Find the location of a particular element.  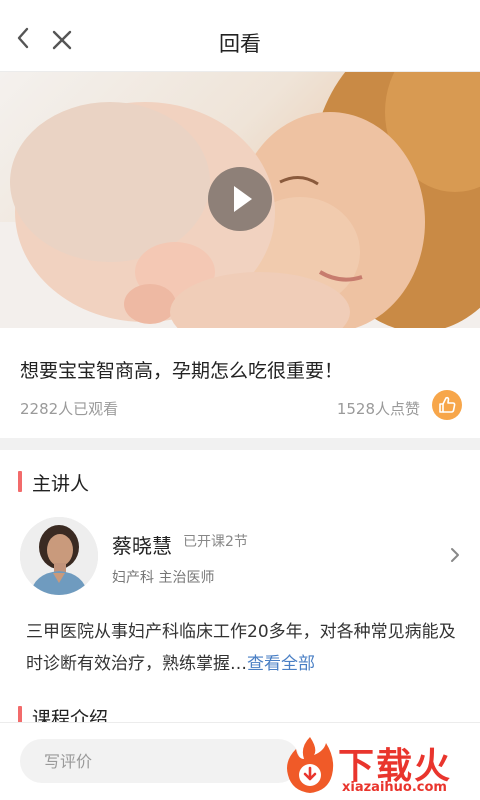

lecturer-lesson-count: 已开课2节 is located at coordinates (215, 542).